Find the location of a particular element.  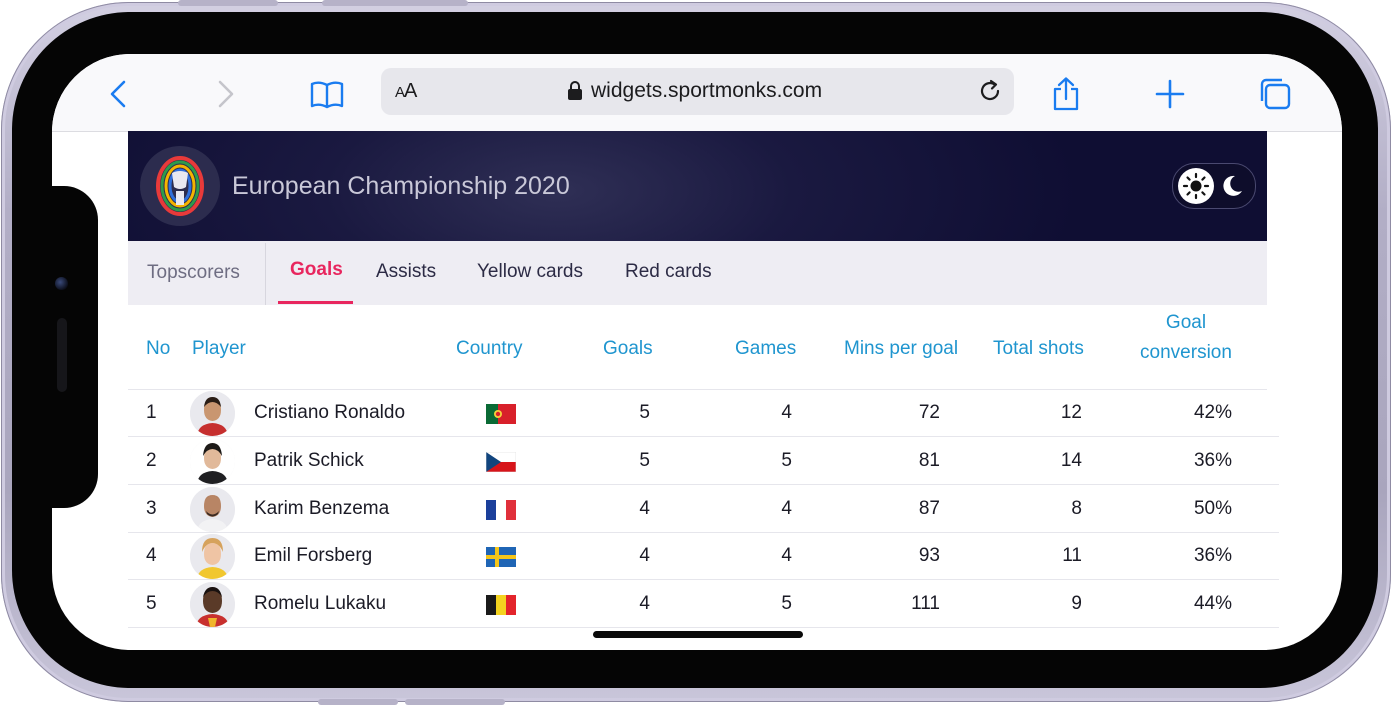

total-shots-value: 14 is located at coordinates (1071, 460).